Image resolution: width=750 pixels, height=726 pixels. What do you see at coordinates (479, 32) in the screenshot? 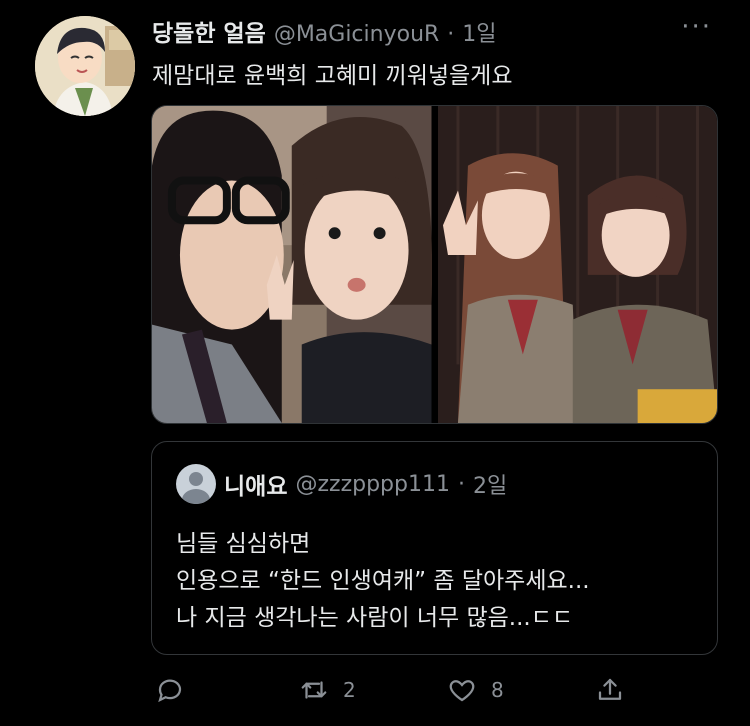
I see `tweet-timestamp: 1일` at bounding box center [479, 32].